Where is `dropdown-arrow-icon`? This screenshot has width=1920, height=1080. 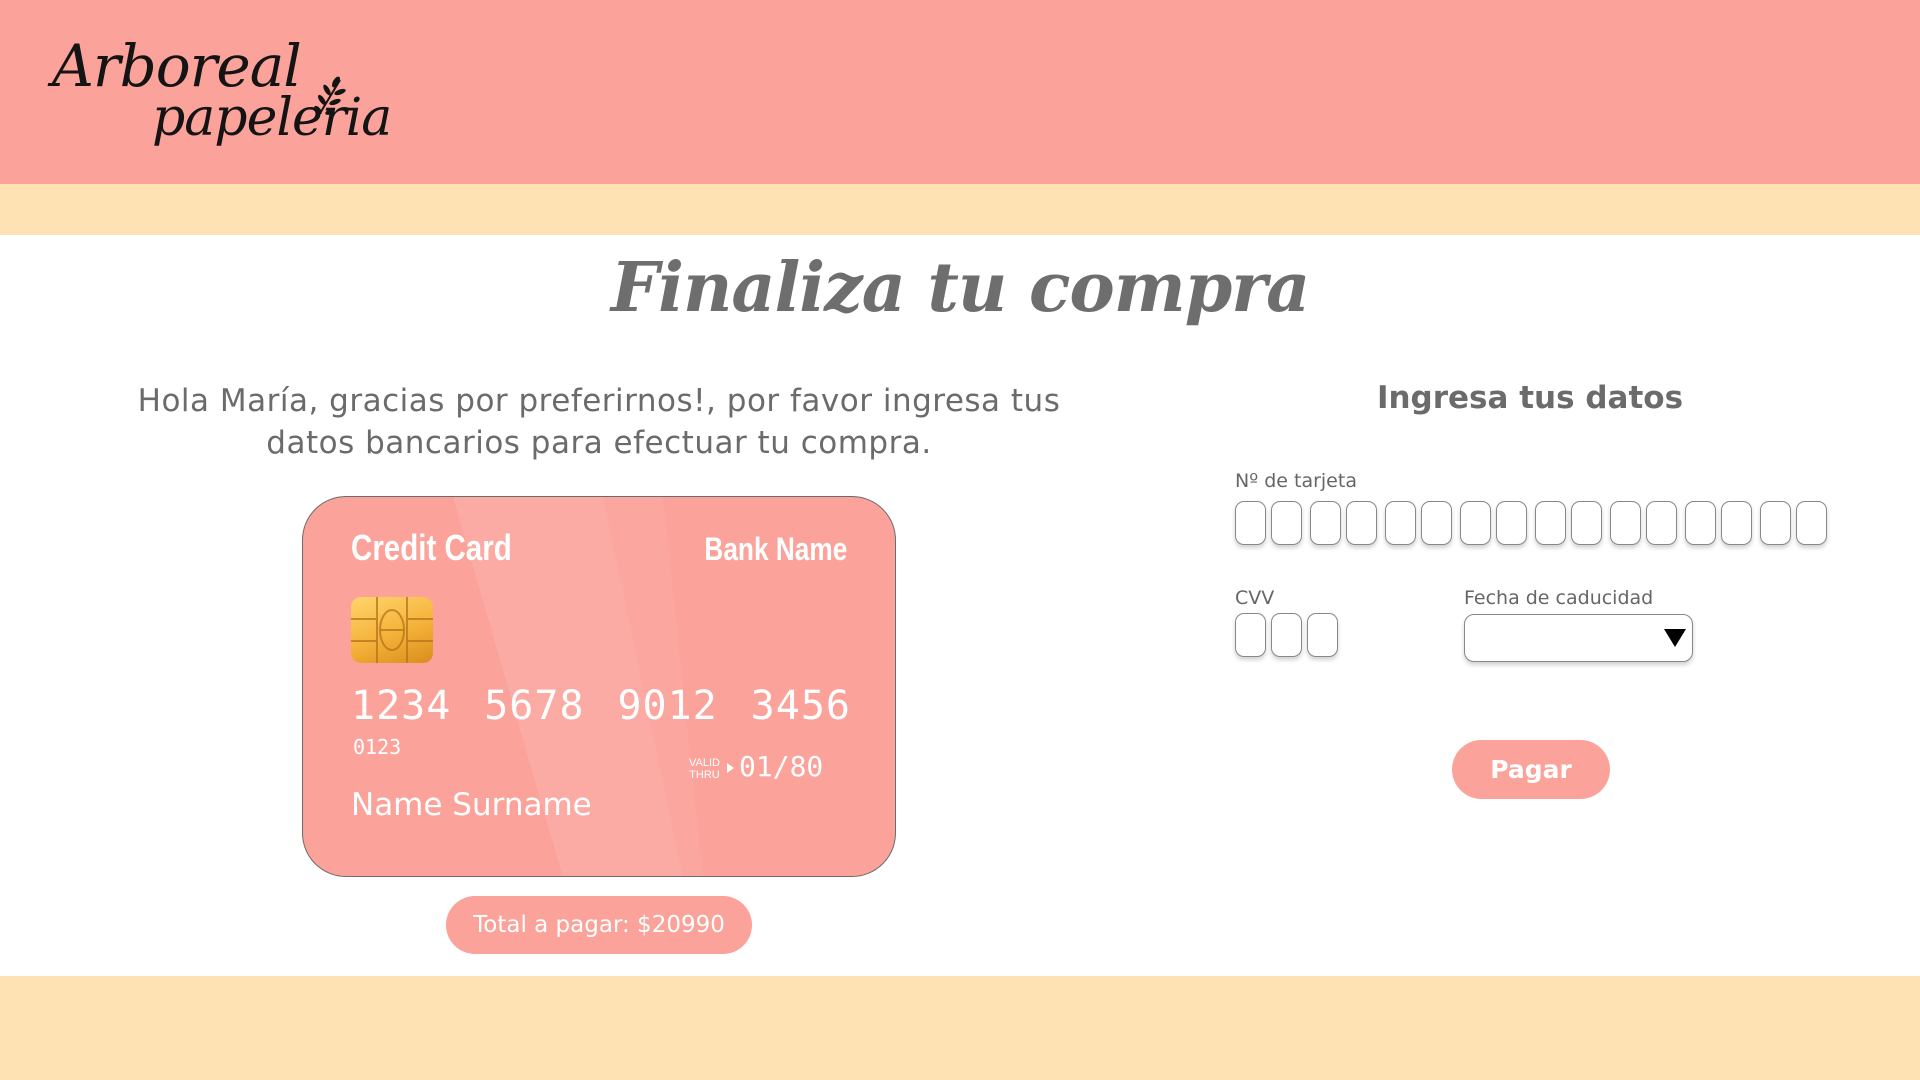
dropdown-arrow-icon is located at coordinates (1675, 638).